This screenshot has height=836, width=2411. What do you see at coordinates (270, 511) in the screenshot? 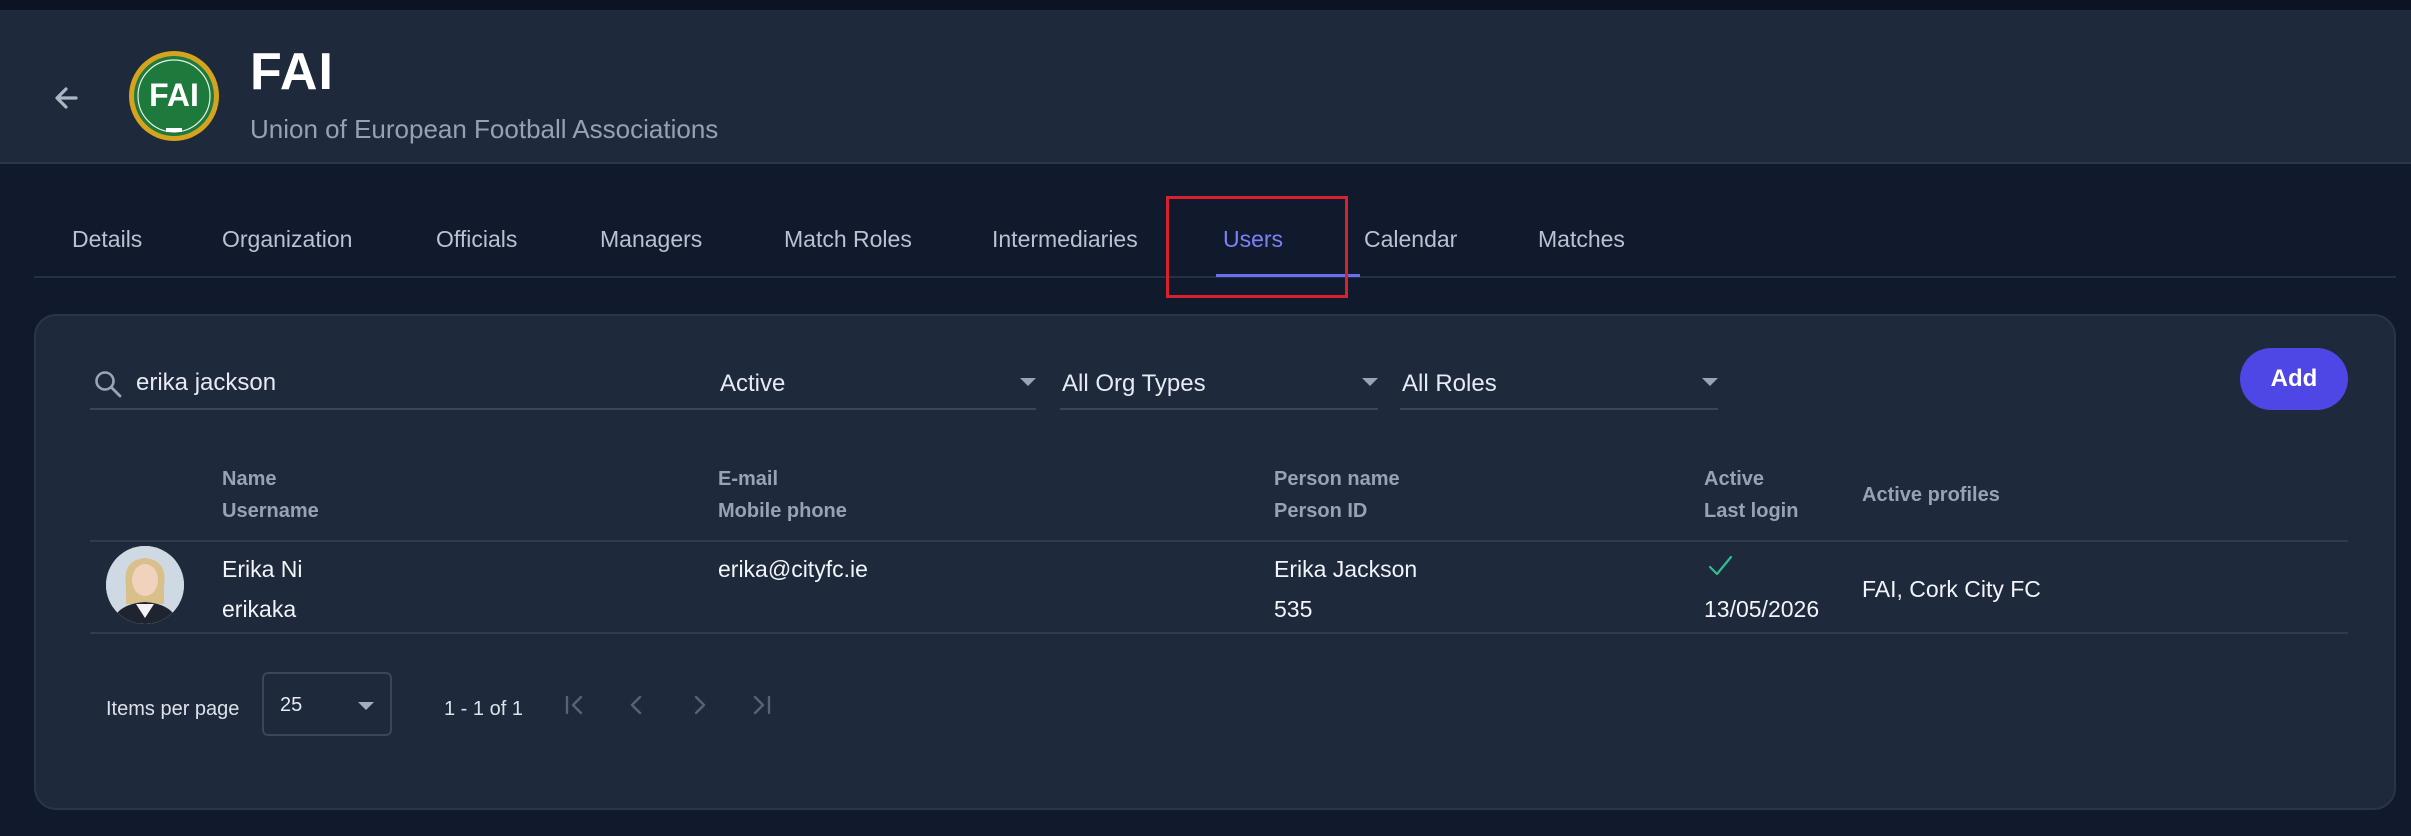
I see `header-username: Username` at bounding box center [270, 511].